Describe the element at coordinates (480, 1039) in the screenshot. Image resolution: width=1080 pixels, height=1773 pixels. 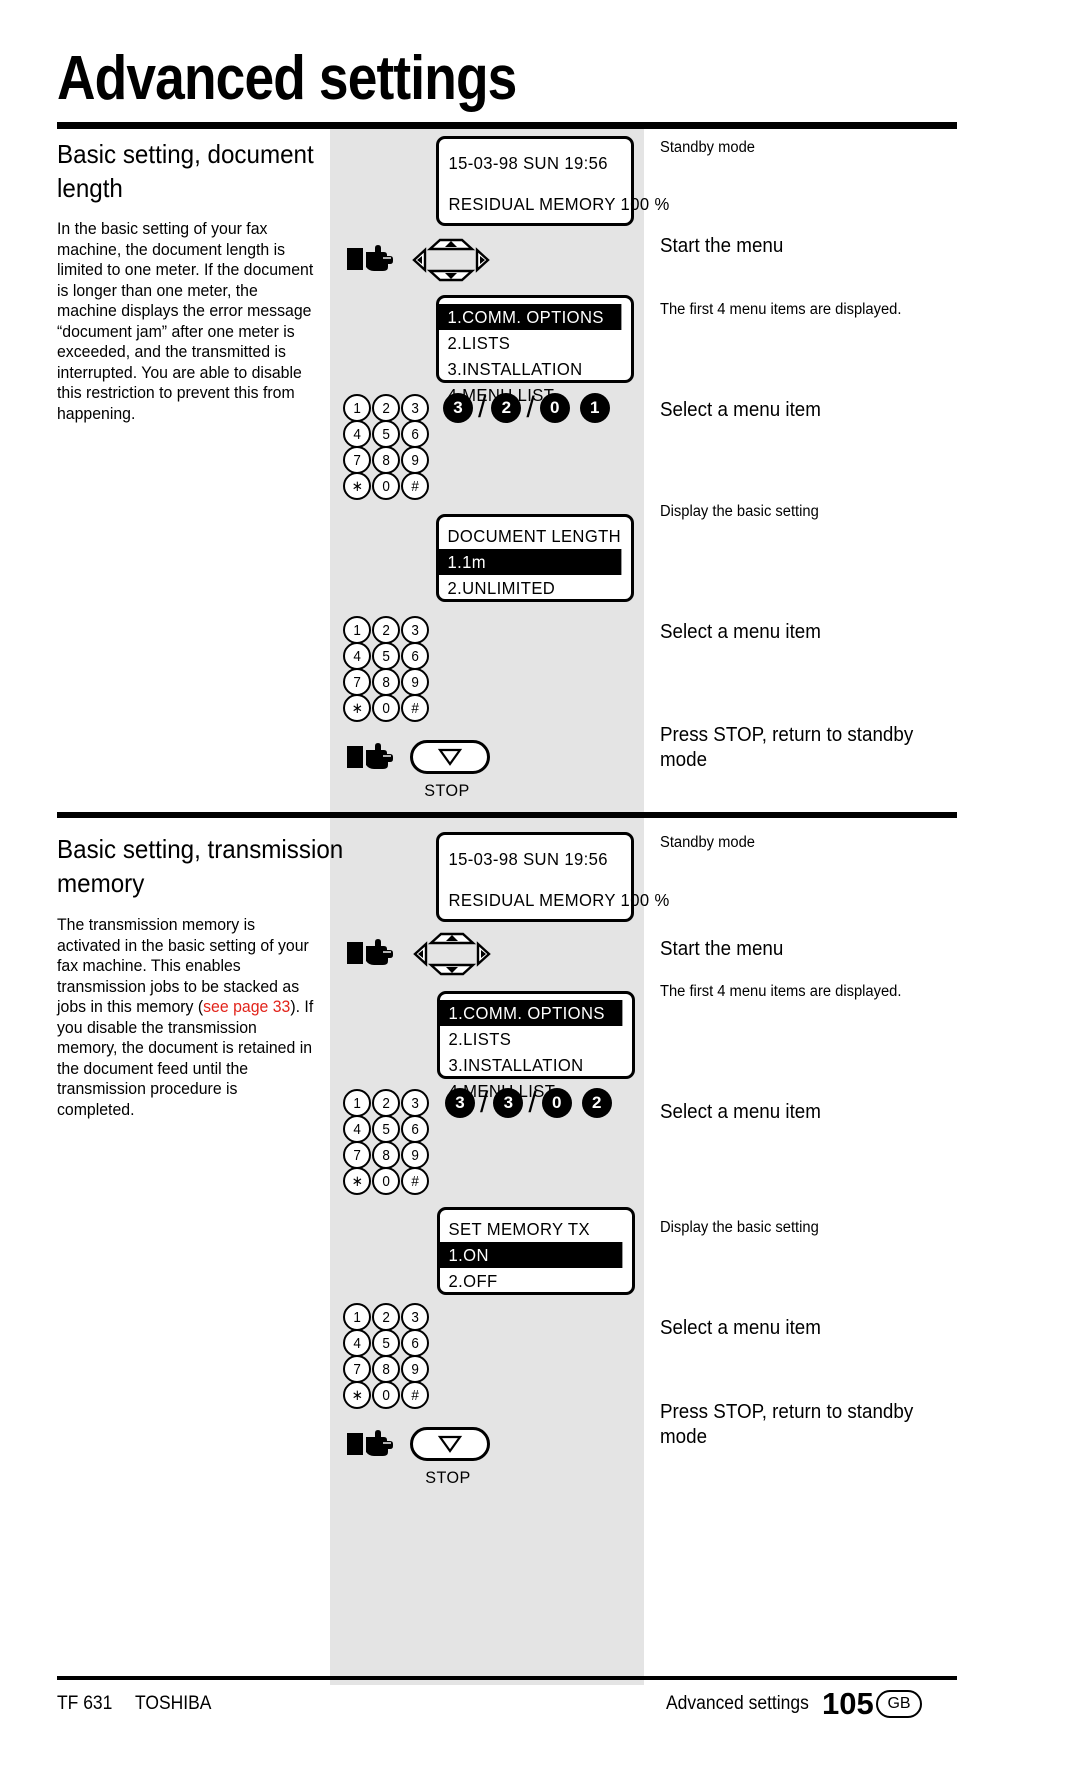
I see `menu-item: 2.LISTS` at that location.